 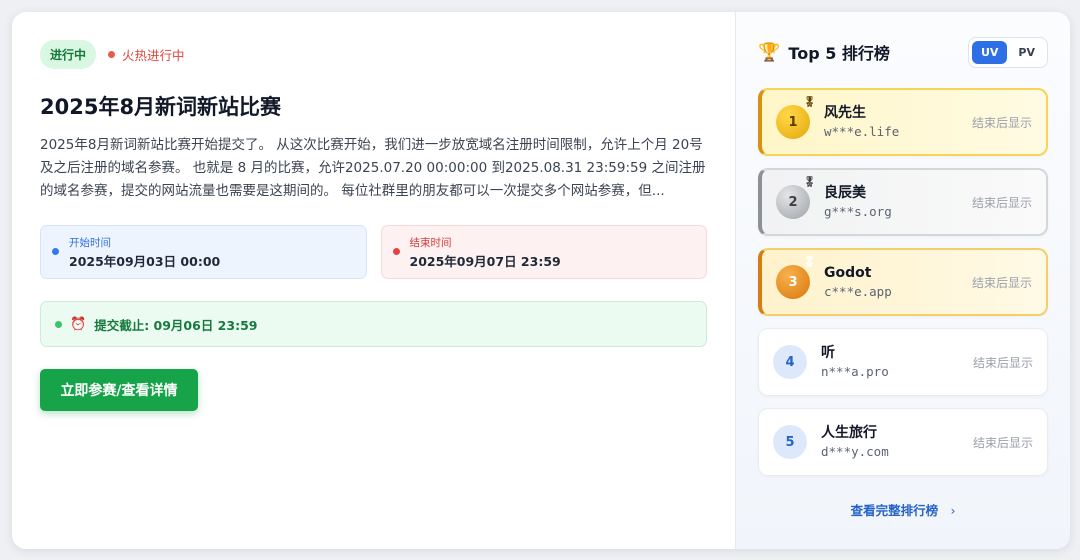 What do you see at coordinates (373, 54) in the screenshot?
I see `status-row: 进行中 火热进行中` at bounding box center [373, 54].